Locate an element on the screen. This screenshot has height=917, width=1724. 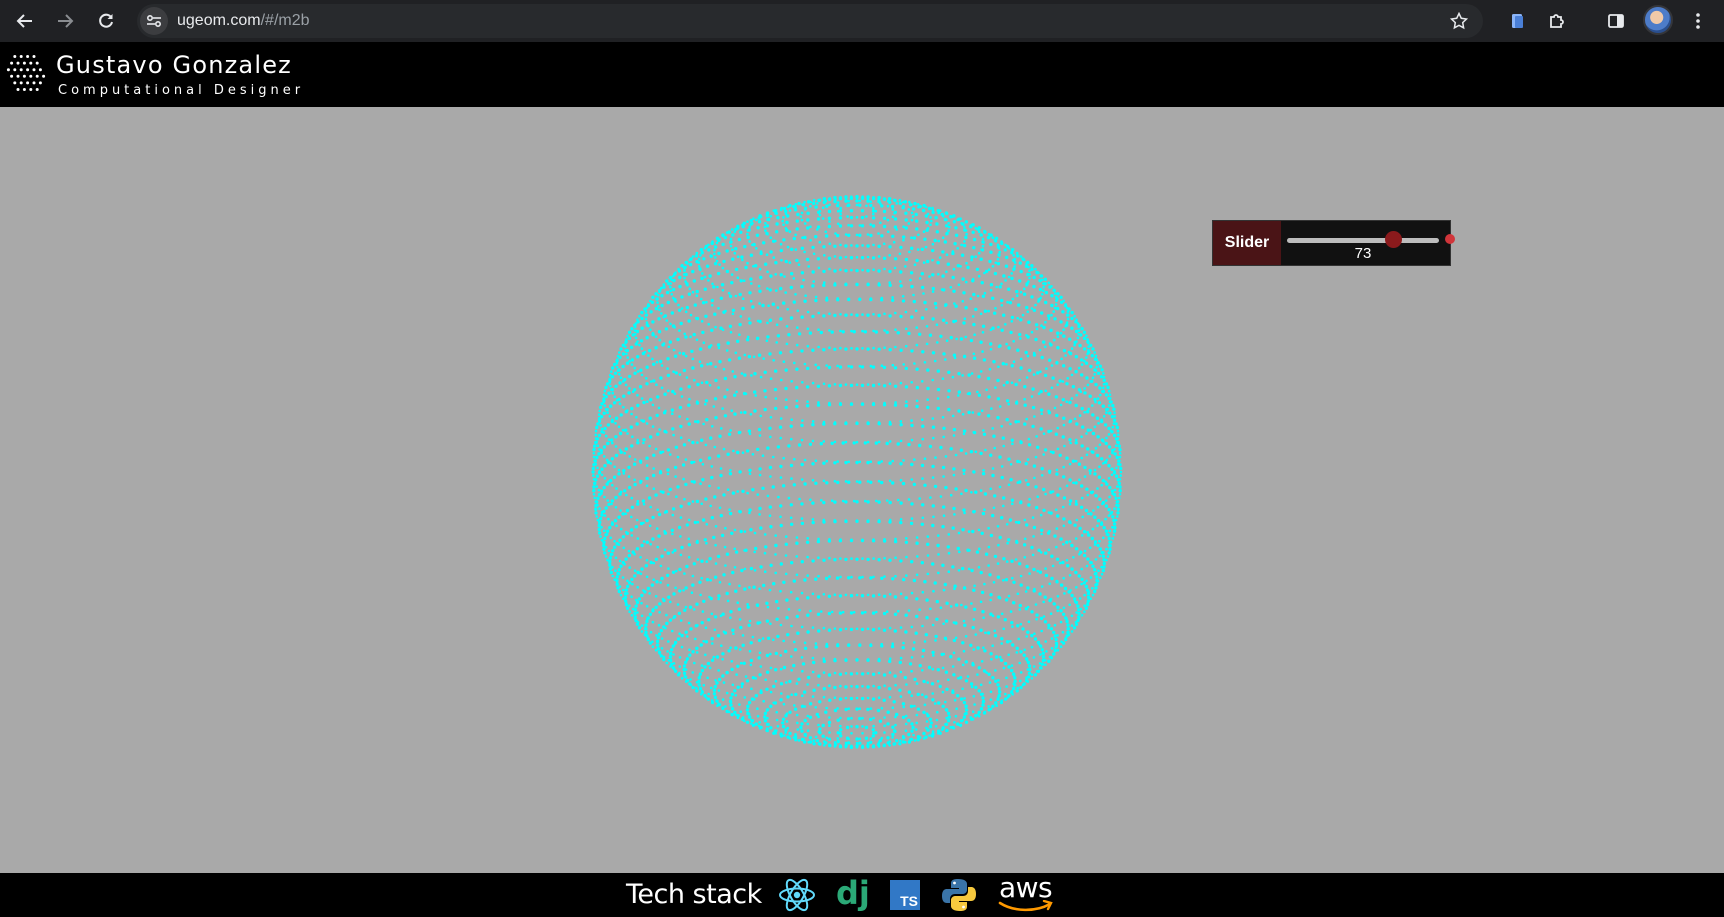
slider-label: Slider is located at coordinates (1247, 243).